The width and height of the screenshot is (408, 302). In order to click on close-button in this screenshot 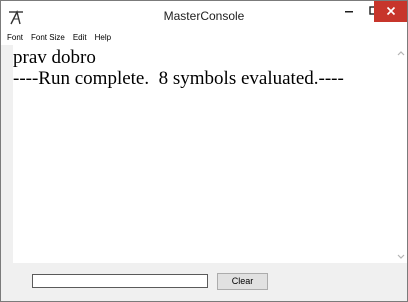, I will do `click(390, 11)`.